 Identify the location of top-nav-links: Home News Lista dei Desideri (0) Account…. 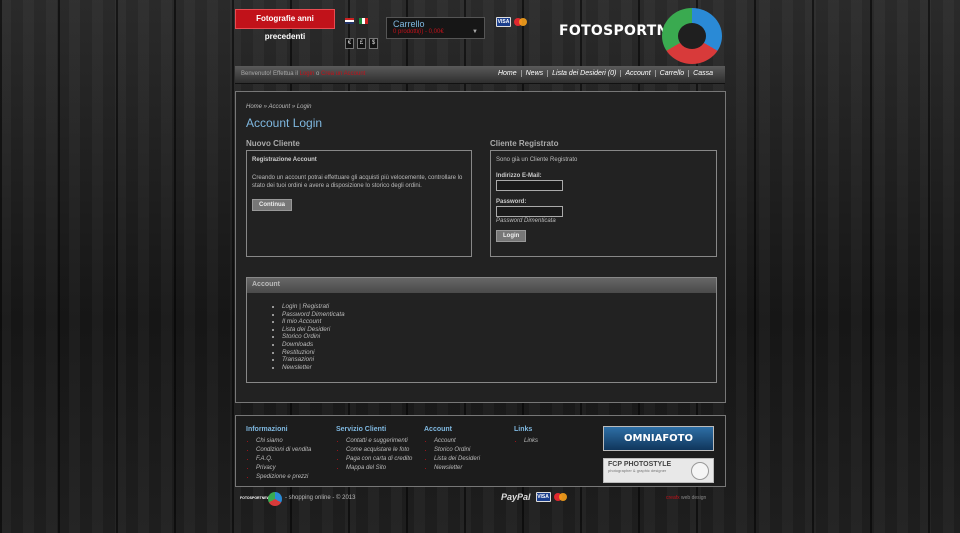
(605, 73).